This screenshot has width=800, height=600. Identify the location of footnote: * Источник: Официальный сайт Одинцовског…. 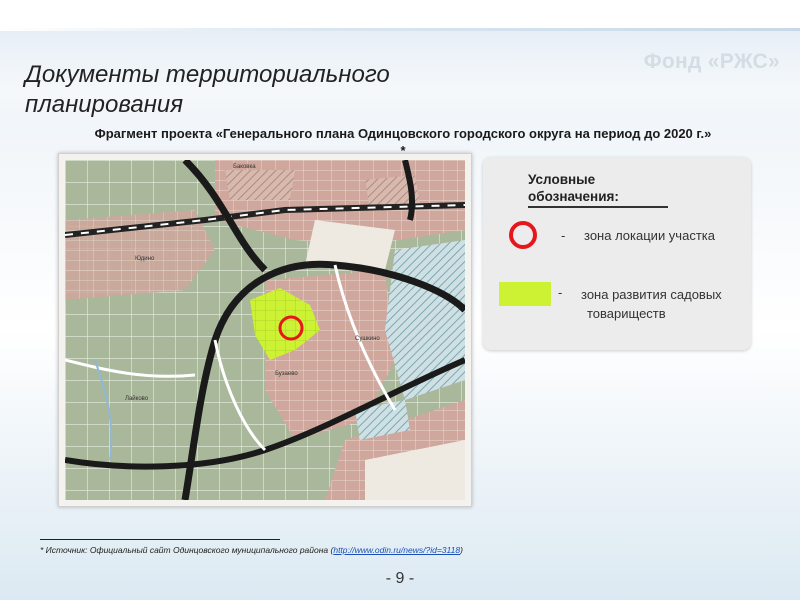
(410, 550).